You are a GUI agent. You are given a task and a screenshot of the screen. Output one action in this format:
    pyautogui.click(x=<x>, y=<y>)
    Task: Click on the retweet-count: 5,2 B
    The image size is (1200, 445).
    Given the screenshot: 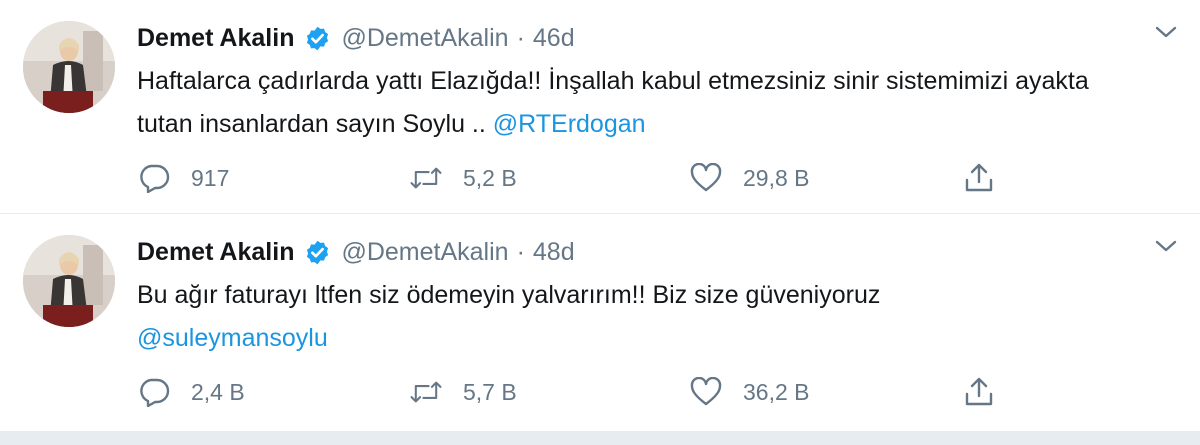 What is the action you would take?
    pyautogui.click(x=490, y=177)
    